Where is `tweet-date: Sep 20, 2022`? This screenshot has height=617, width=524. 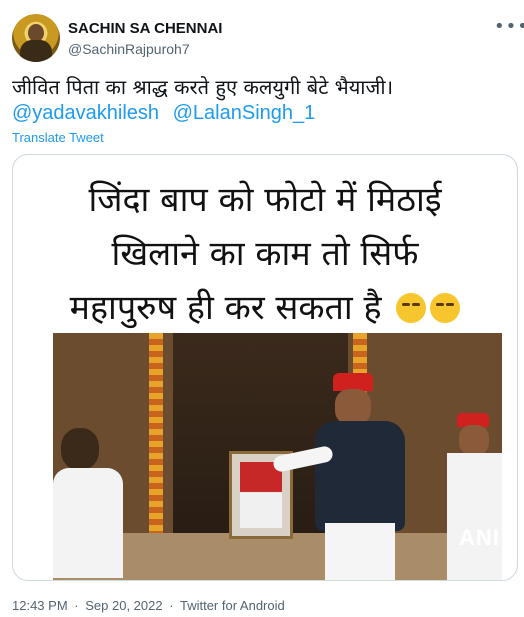 tweet-date: Sep 20, 2022 is located at coordinates (123, 605).